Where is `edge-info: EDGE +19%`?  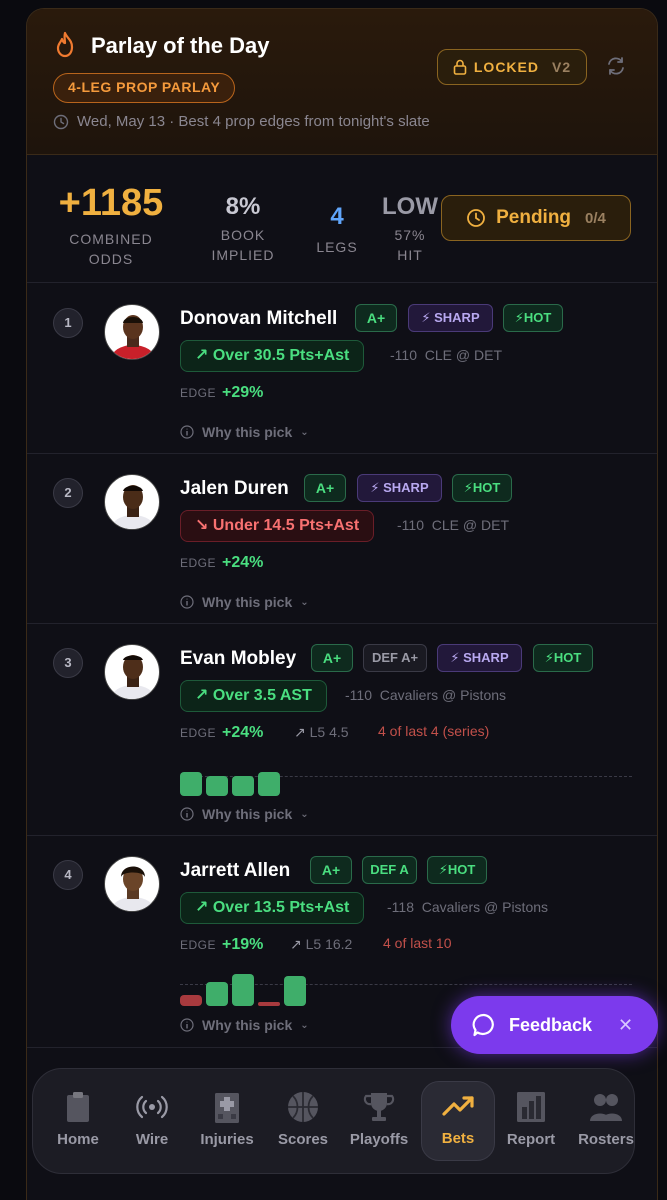
edge-info: EDGE +19% is located at coordinates (221, 945).